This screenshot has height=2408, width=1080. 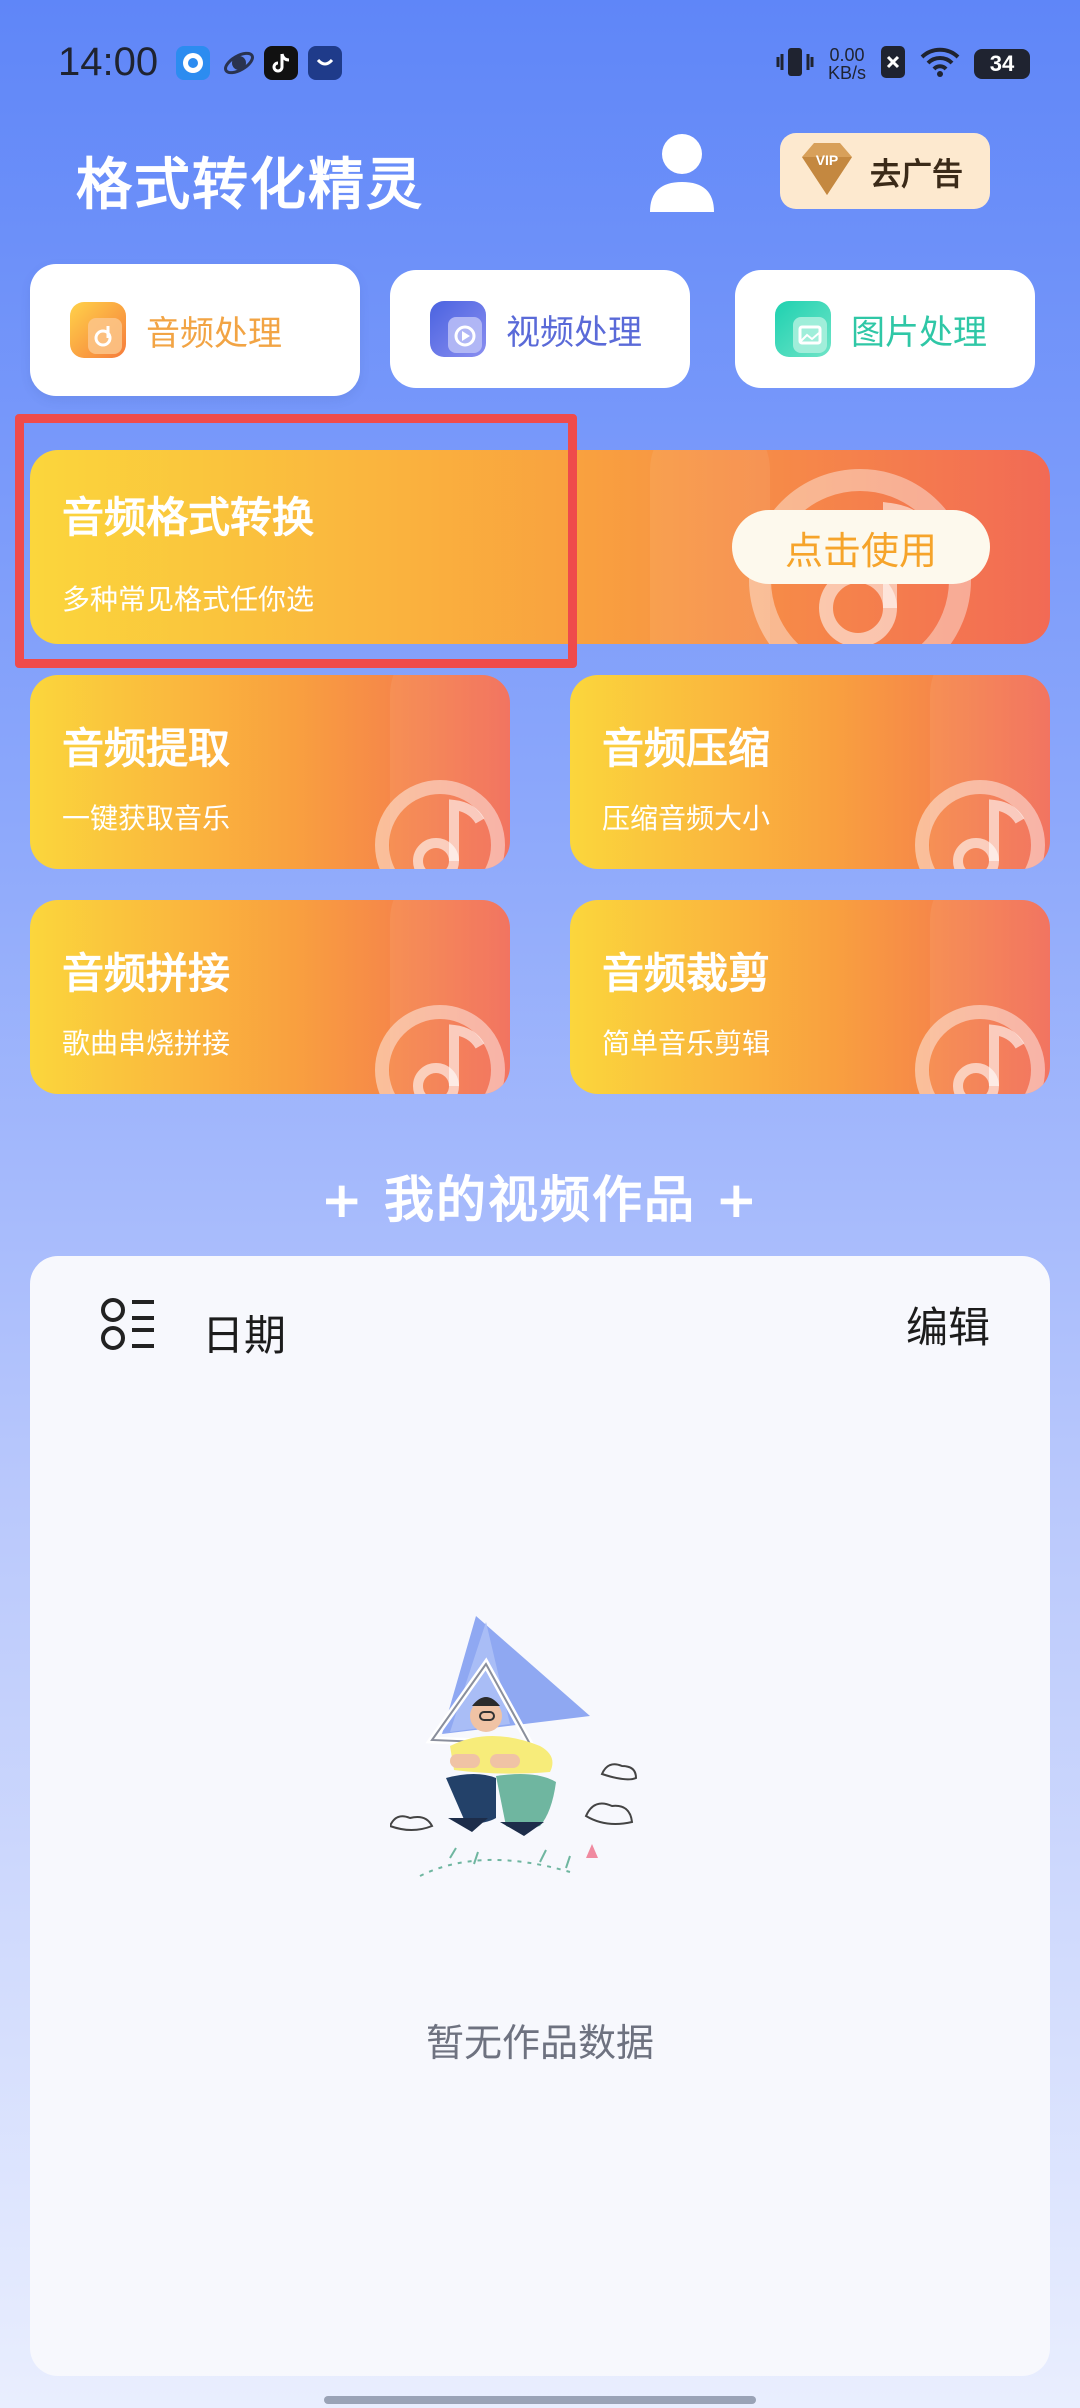 I want to click on click-to-use-button: 点击使用, so click(x=861, y=547).